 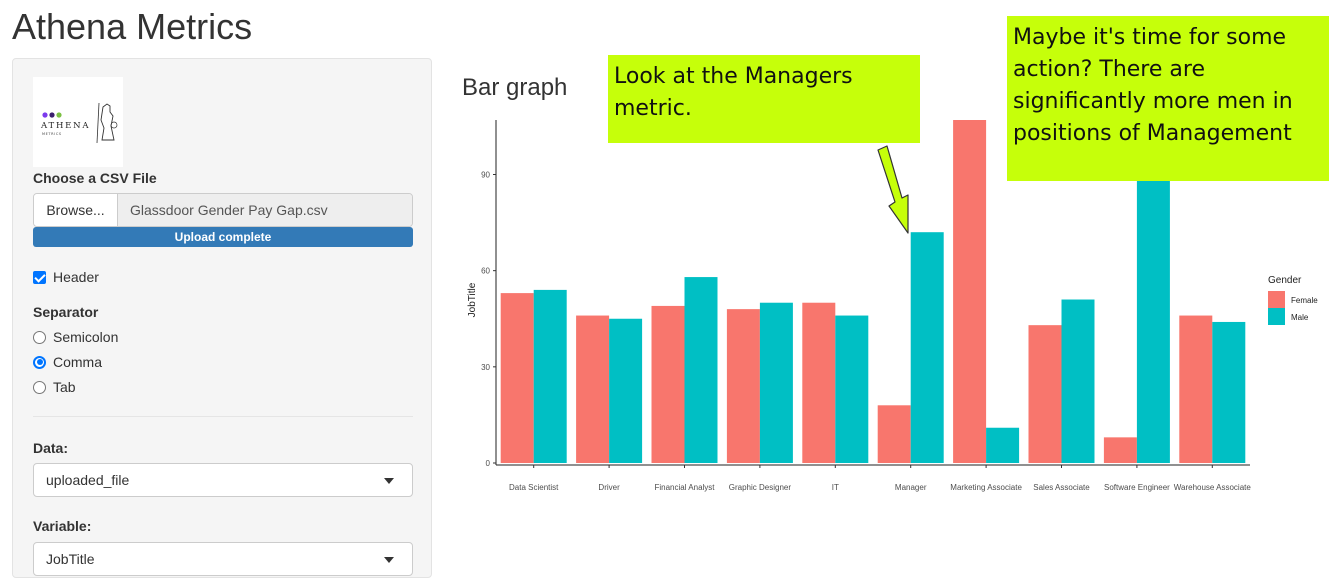 What do you see at coordinates (64, 387) in the screenshot?
I see `separator-option-label: Tab` at bounding box center [64, 387].